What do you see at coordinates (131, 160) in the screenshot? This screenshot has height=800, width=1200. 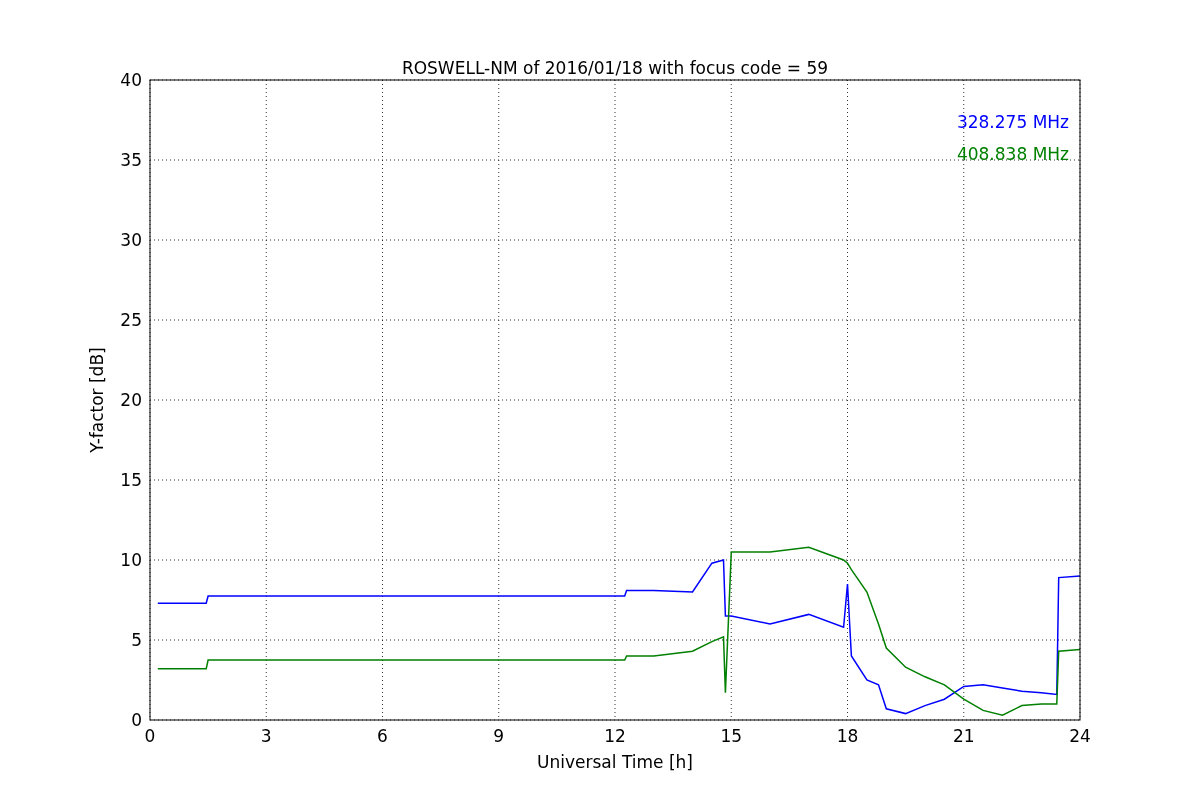 I see `y-tick-label: 35` at bounding box center [131, 160].